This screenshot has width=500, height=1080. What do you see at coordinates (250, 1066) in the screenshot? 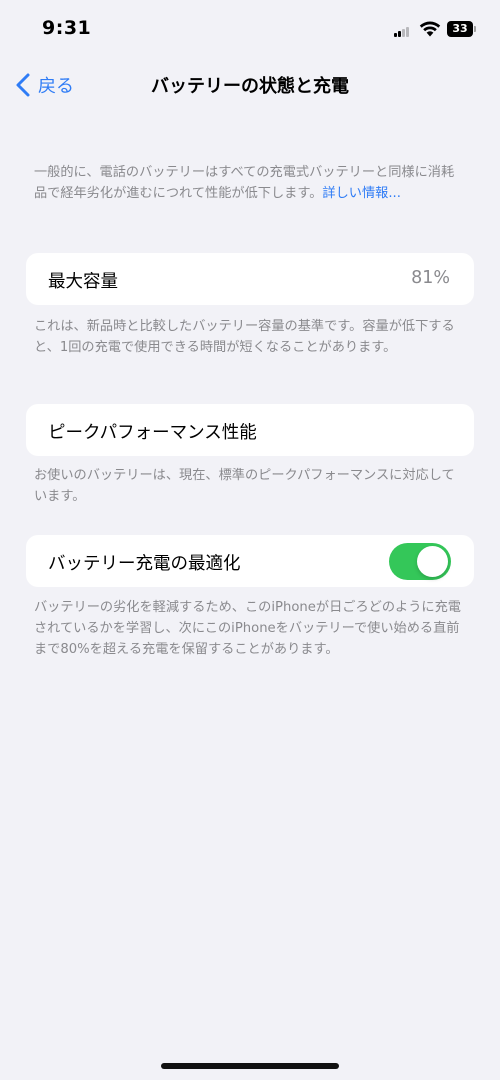
I see `home-indicator` at bounding box center [250, 1066].